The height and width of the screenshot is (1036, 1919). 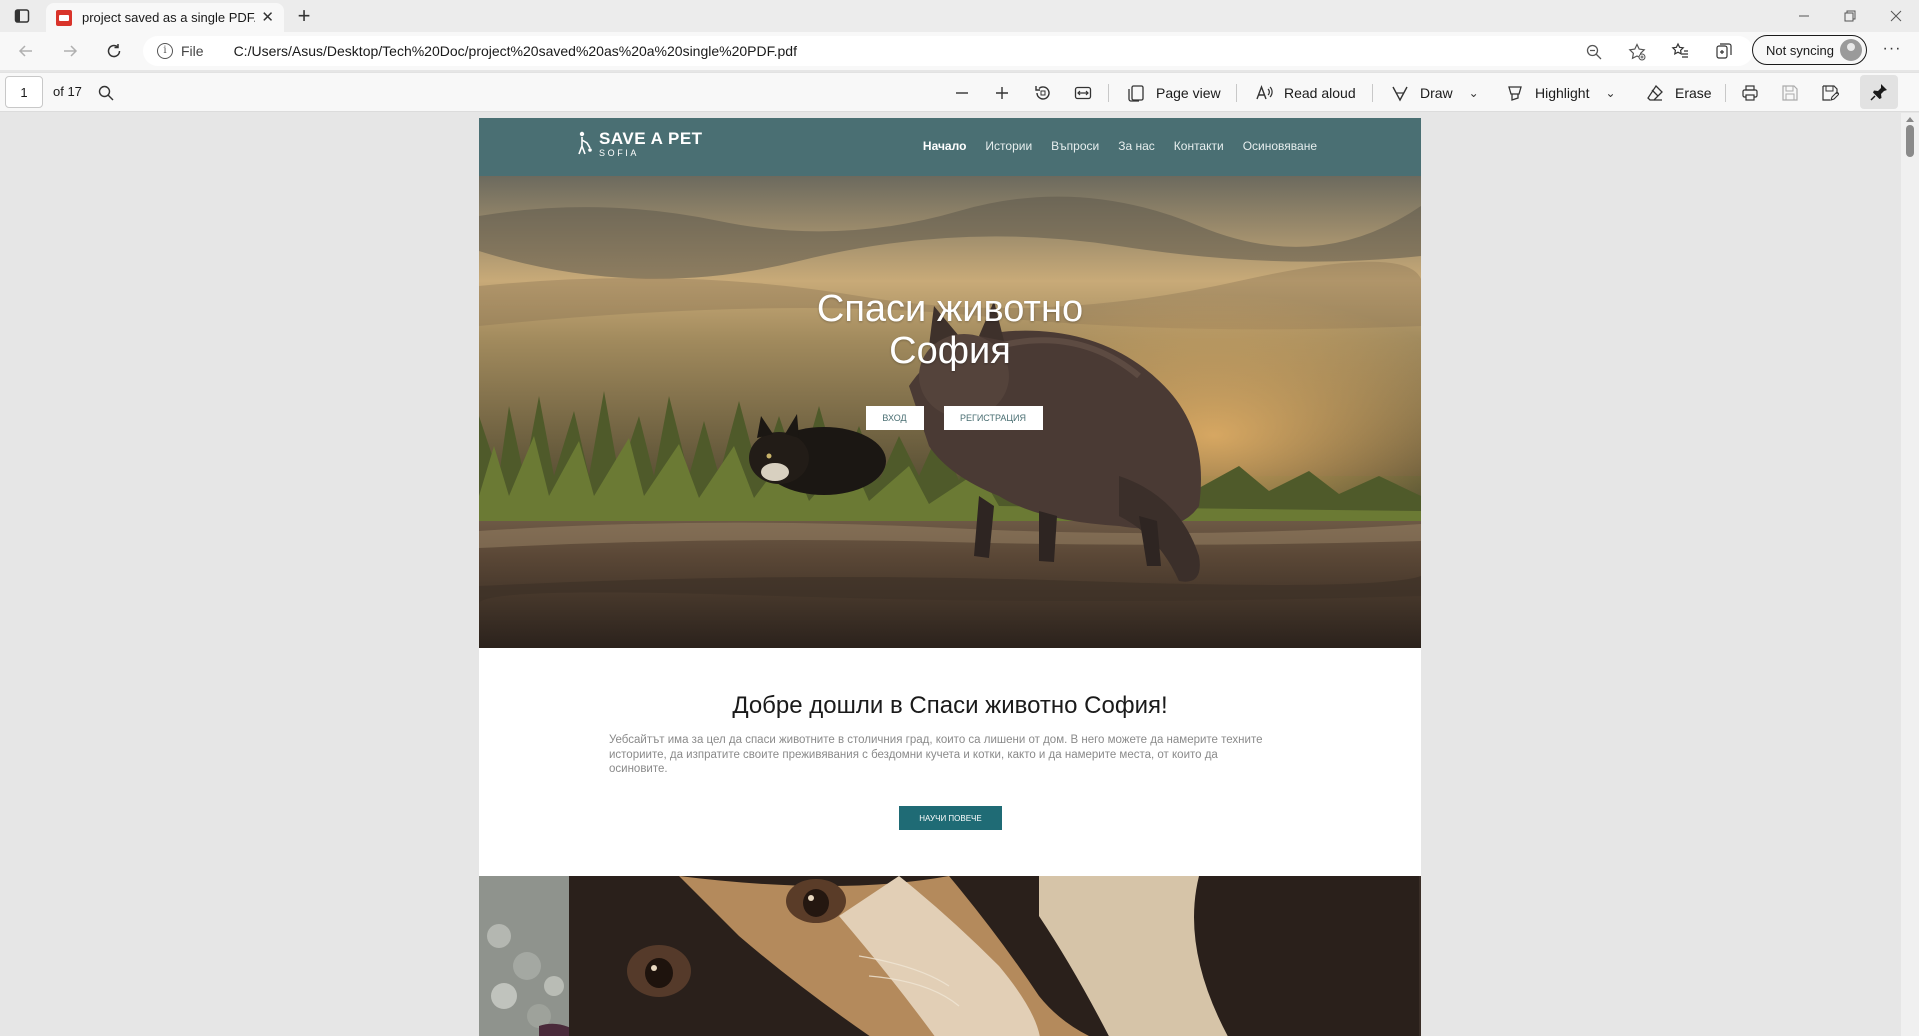 I want to click on hero-buttons: ВХОД РЕГИСТРАЦИЯ, so click(x=950, y=418).